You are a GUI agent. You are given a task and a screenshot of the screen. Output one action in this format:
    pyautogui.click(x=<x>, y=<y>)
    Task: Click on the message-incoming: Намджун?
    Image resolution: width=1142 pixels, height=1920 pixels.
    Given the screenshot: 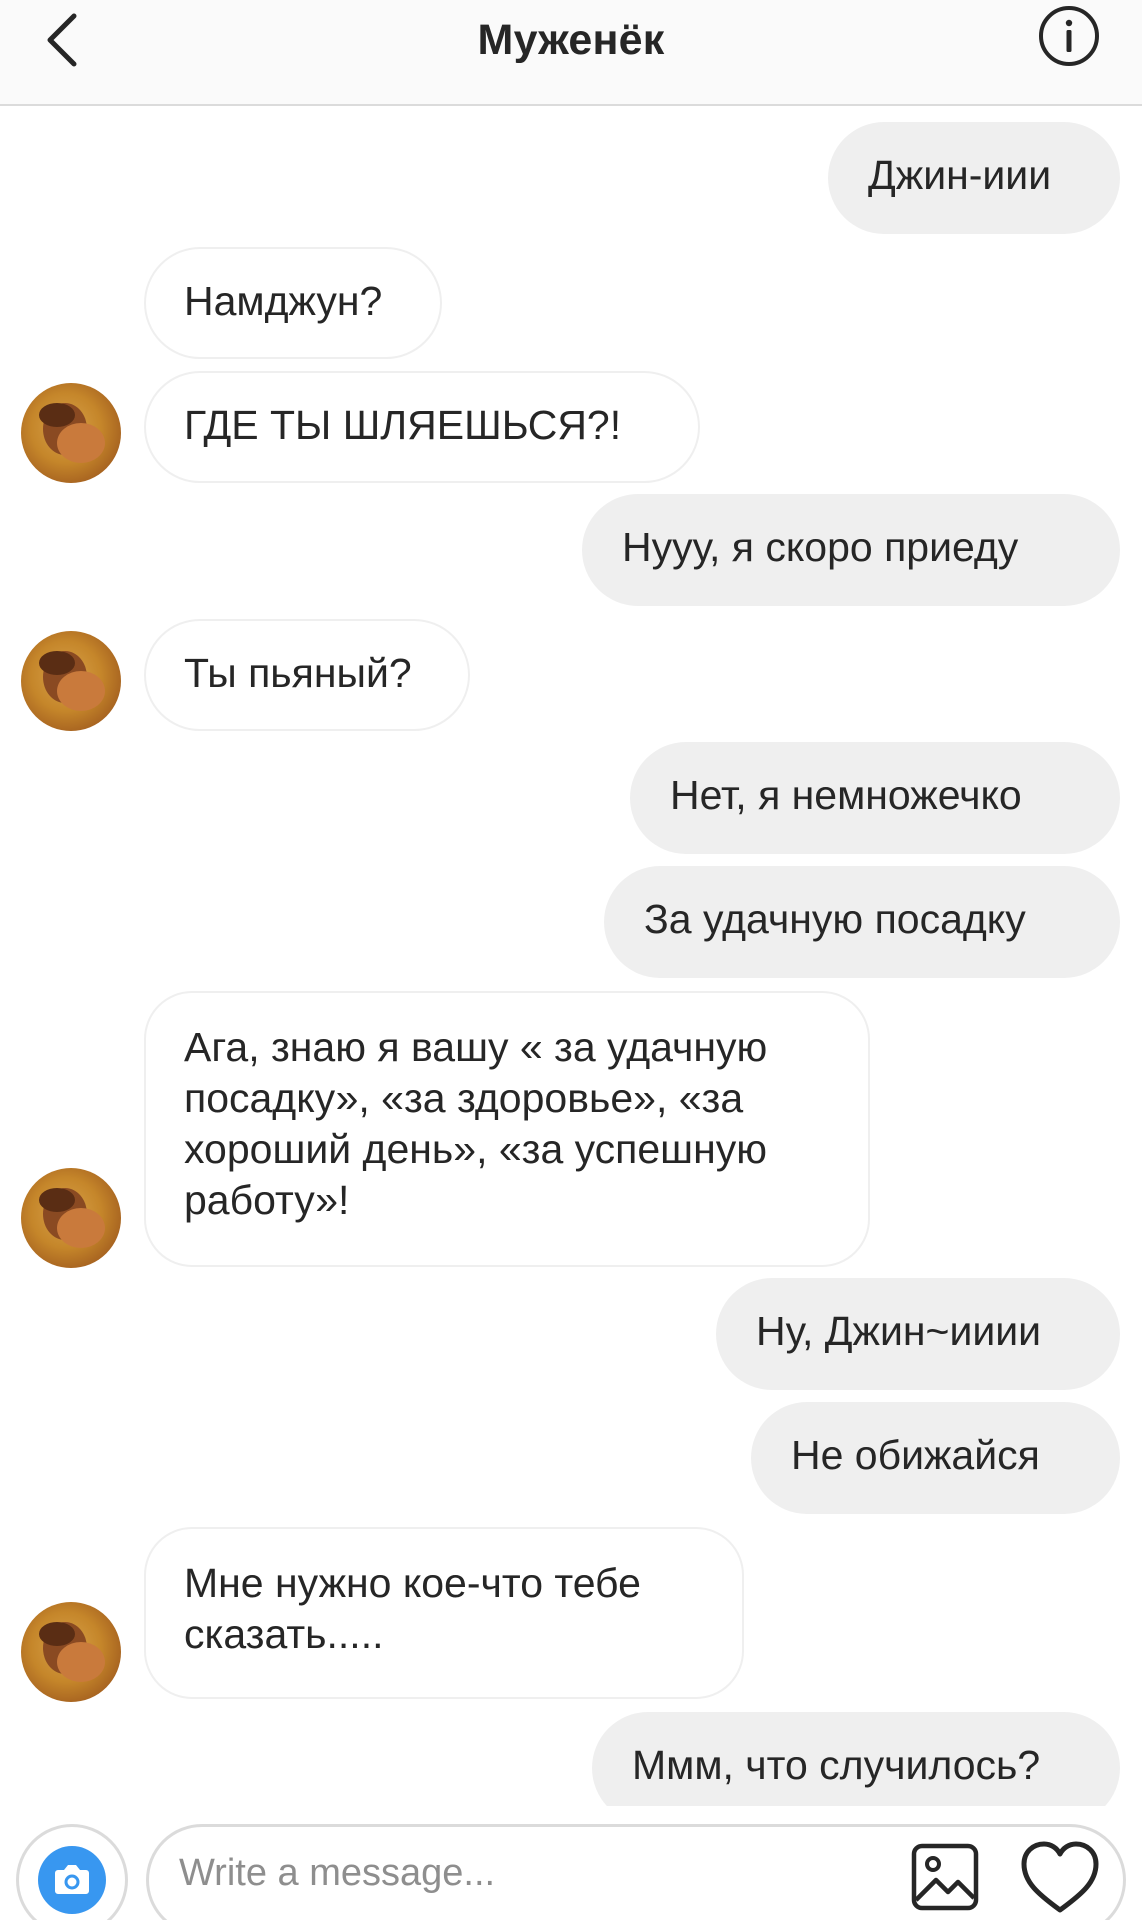 What is the action you would take?
    pyautogui.click(x=293, y=303)
    